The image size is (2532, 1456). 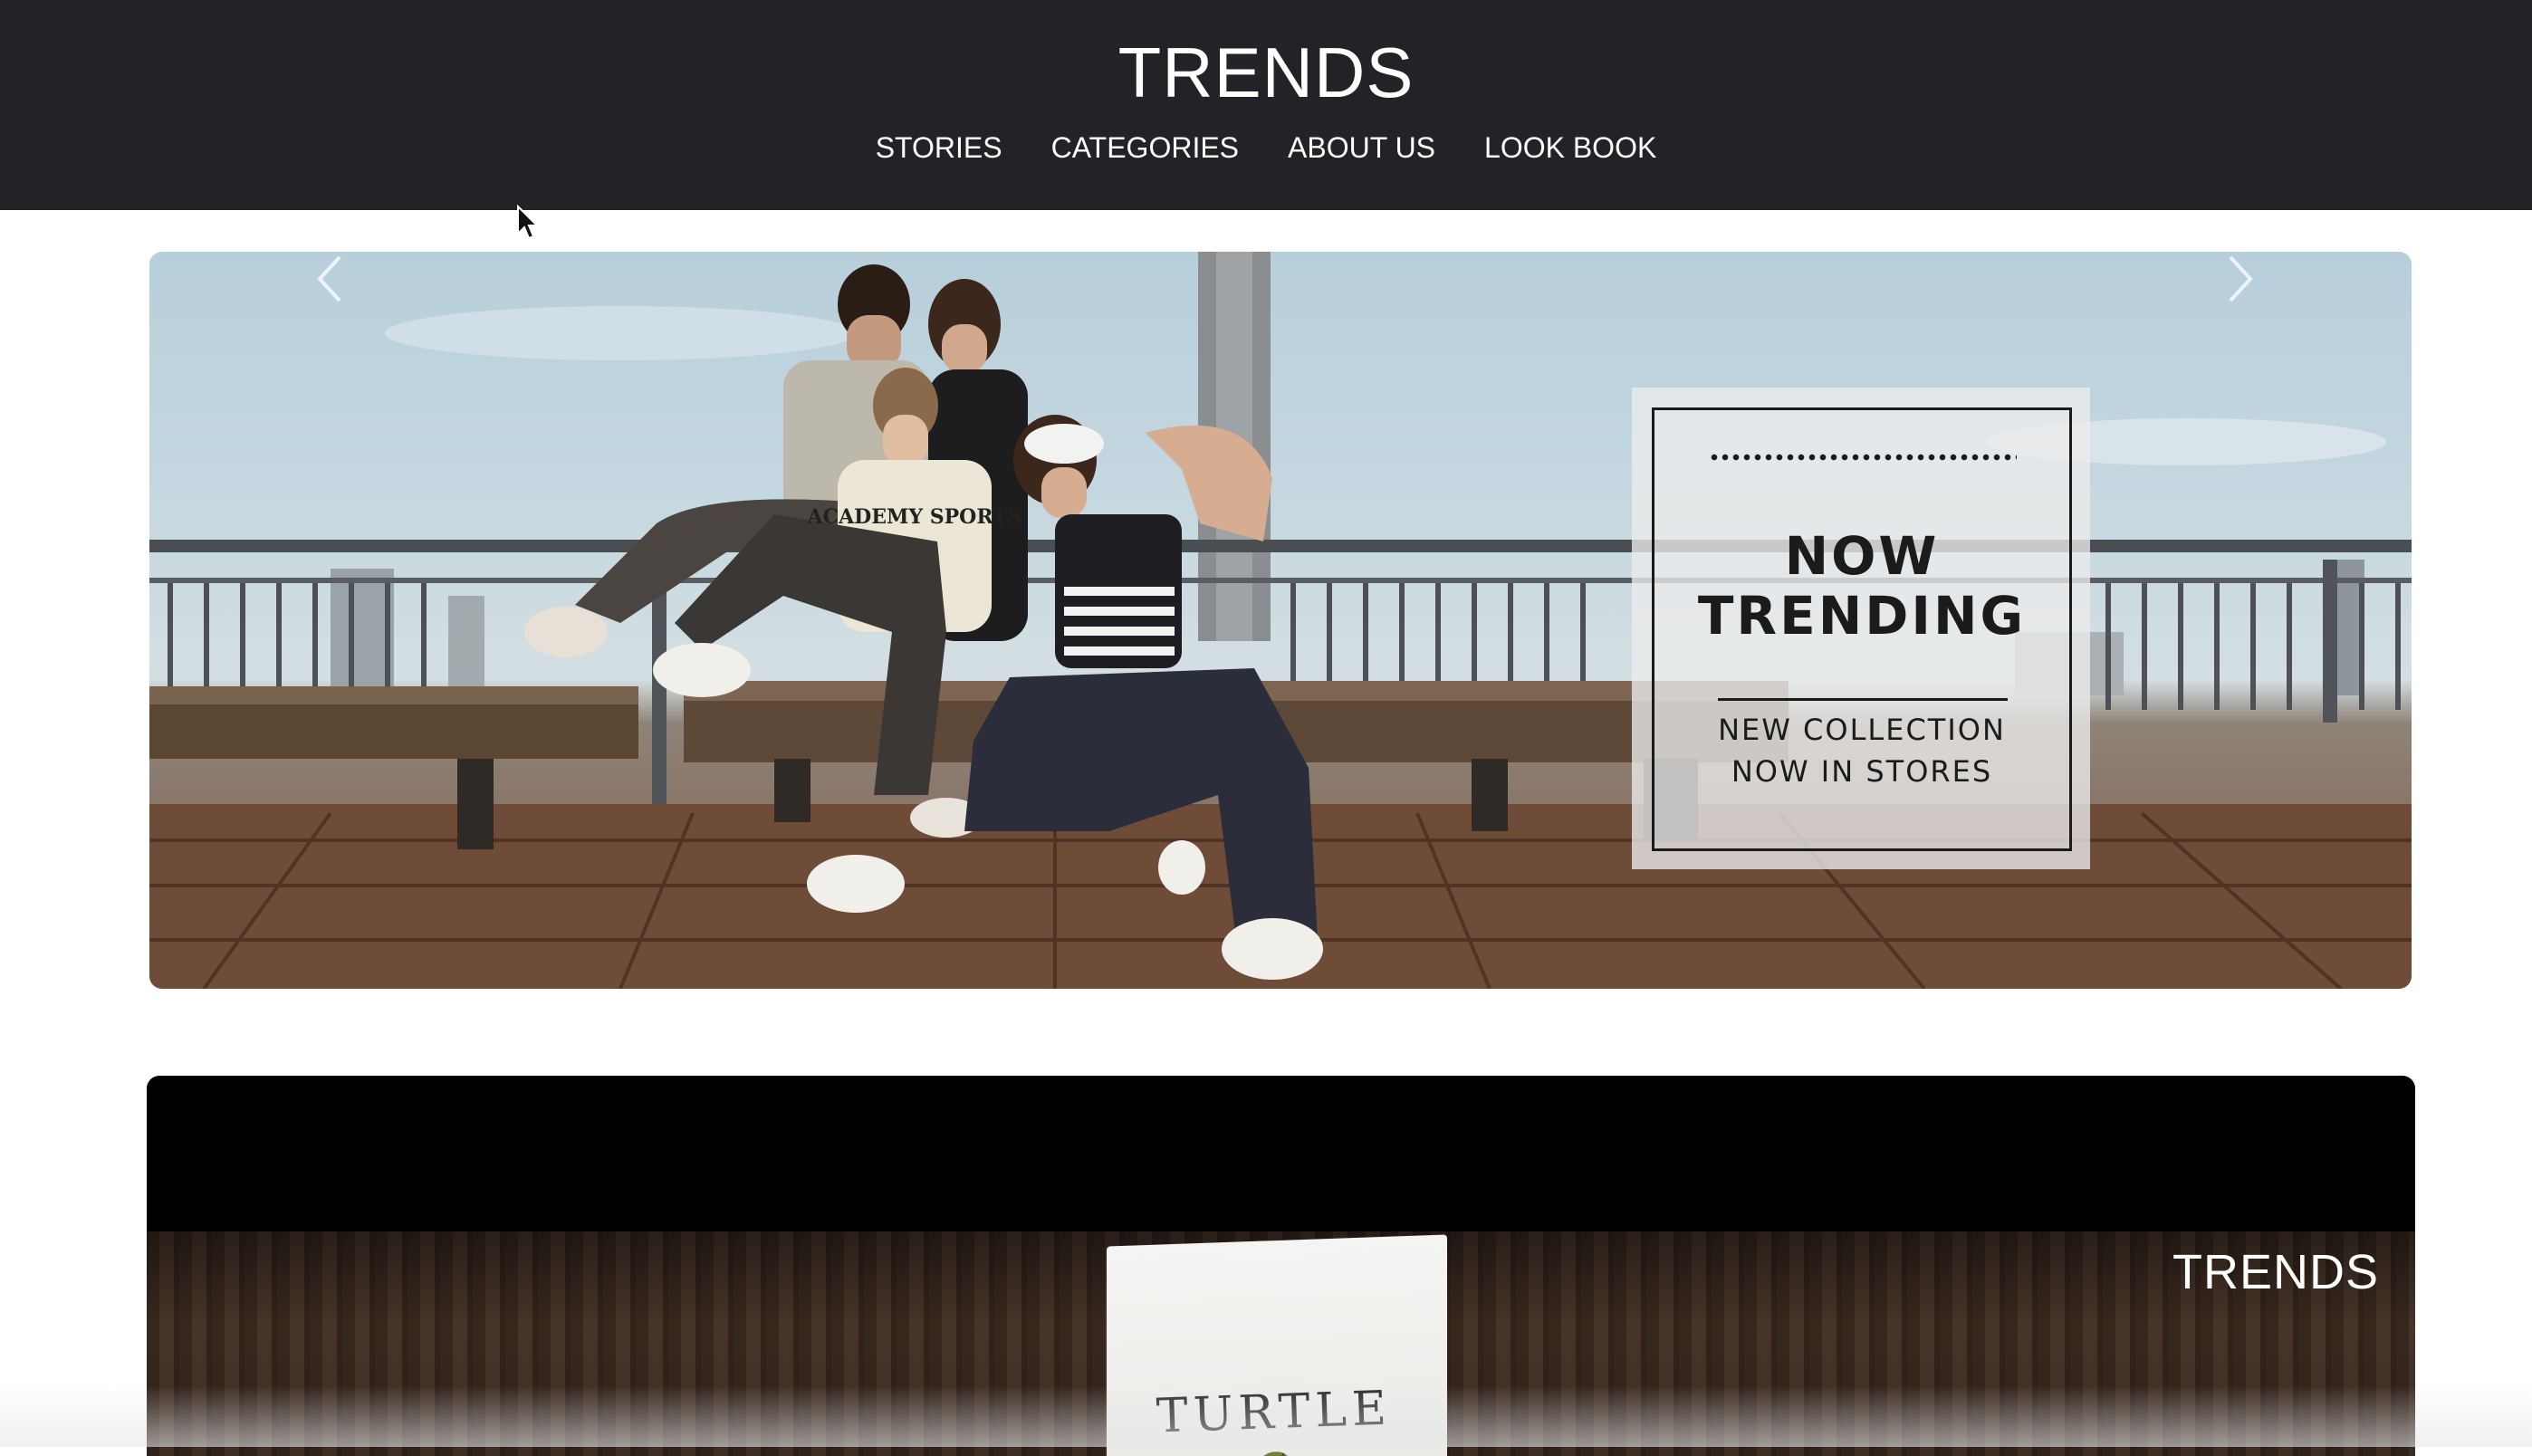 I want to click on sign-label: TURTLE, so click(x=1274, y=1412).